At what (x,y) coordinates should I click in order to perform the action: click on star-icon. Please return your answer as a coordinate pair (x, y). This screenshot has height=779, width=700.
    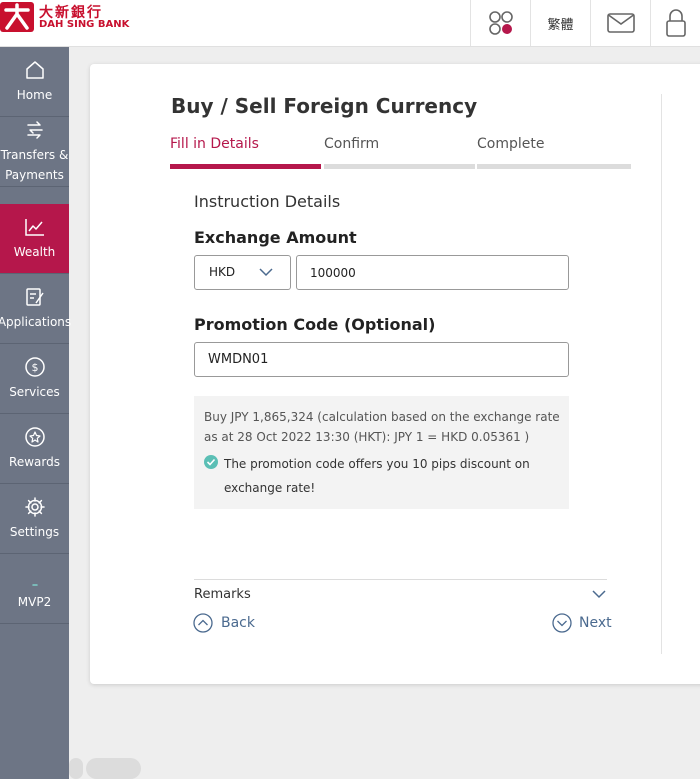
    Looking at the image, I should click on (34, 436).